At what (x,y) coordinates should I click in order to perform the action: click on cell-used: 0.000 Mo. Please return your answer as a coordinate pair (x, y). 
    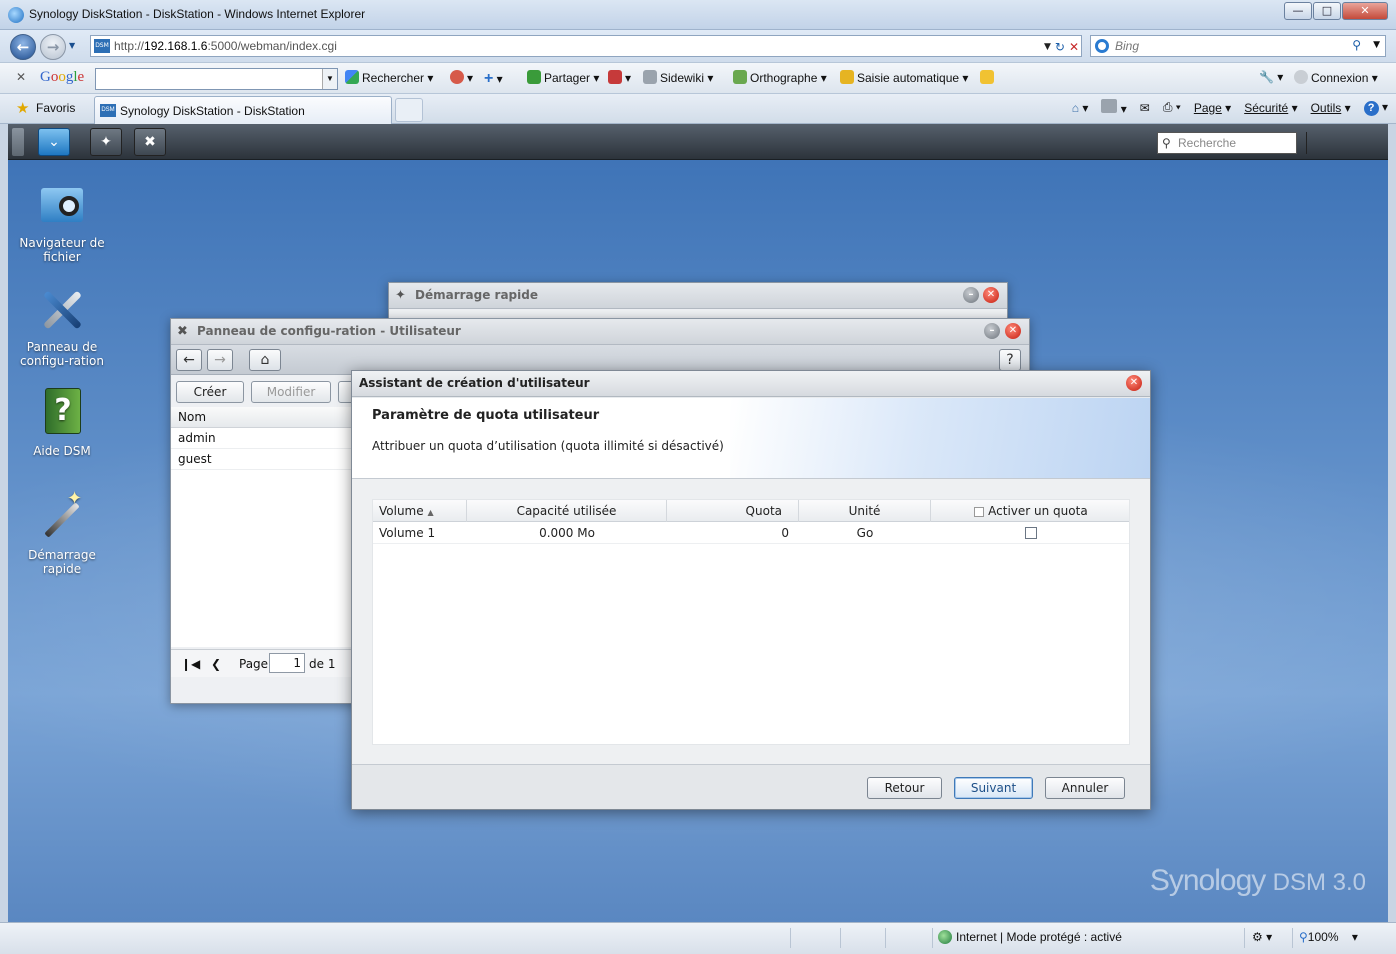
    Looking at the image, I should click on (567, 533).